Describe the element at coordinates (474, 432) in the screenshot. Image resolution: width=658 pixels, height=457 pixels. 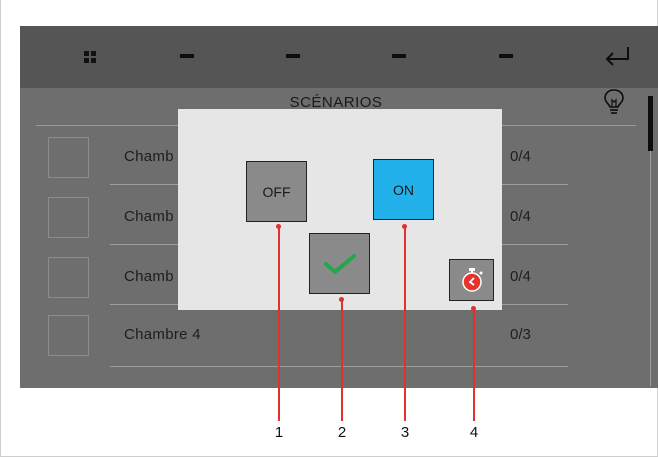
I see `callout-number-4: 4` at that location.